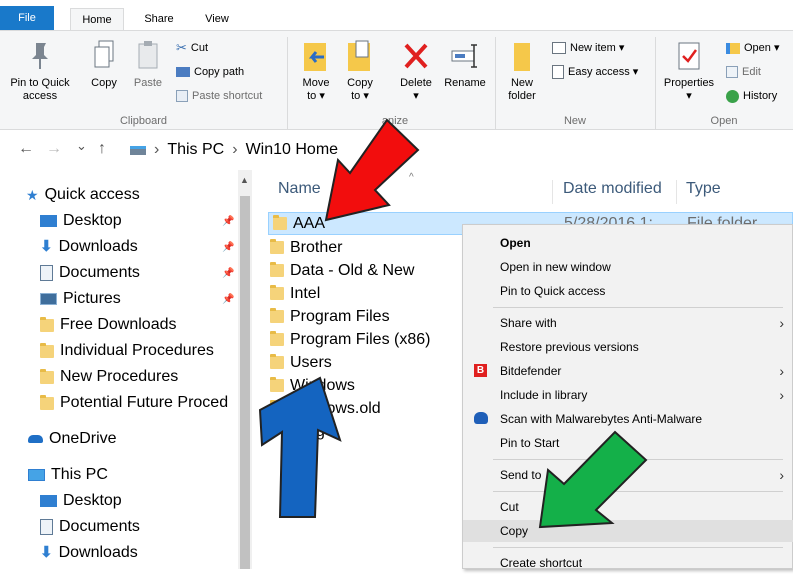 The height and width of the screenshot is (574, 793). Describe the element at coordinates (90, 527) in the screenshot. I see `nav-pc-documents: Documents` at that location.